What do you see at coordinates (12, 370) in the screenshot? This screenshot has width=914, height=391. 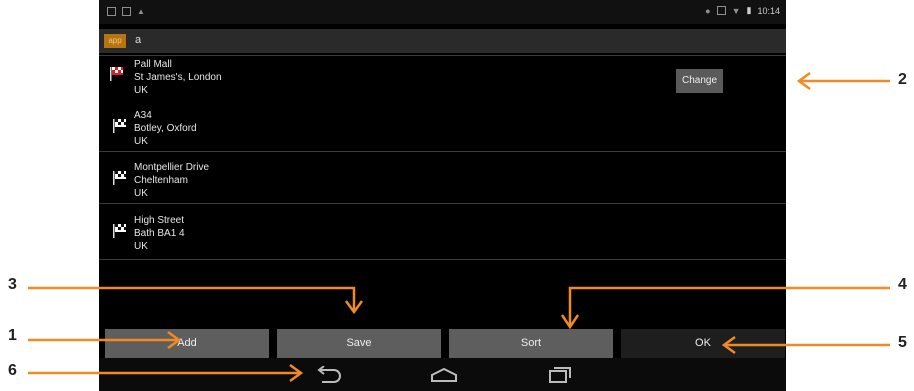 I see `callout-number-6: 6` at bounding box center [12, 370].